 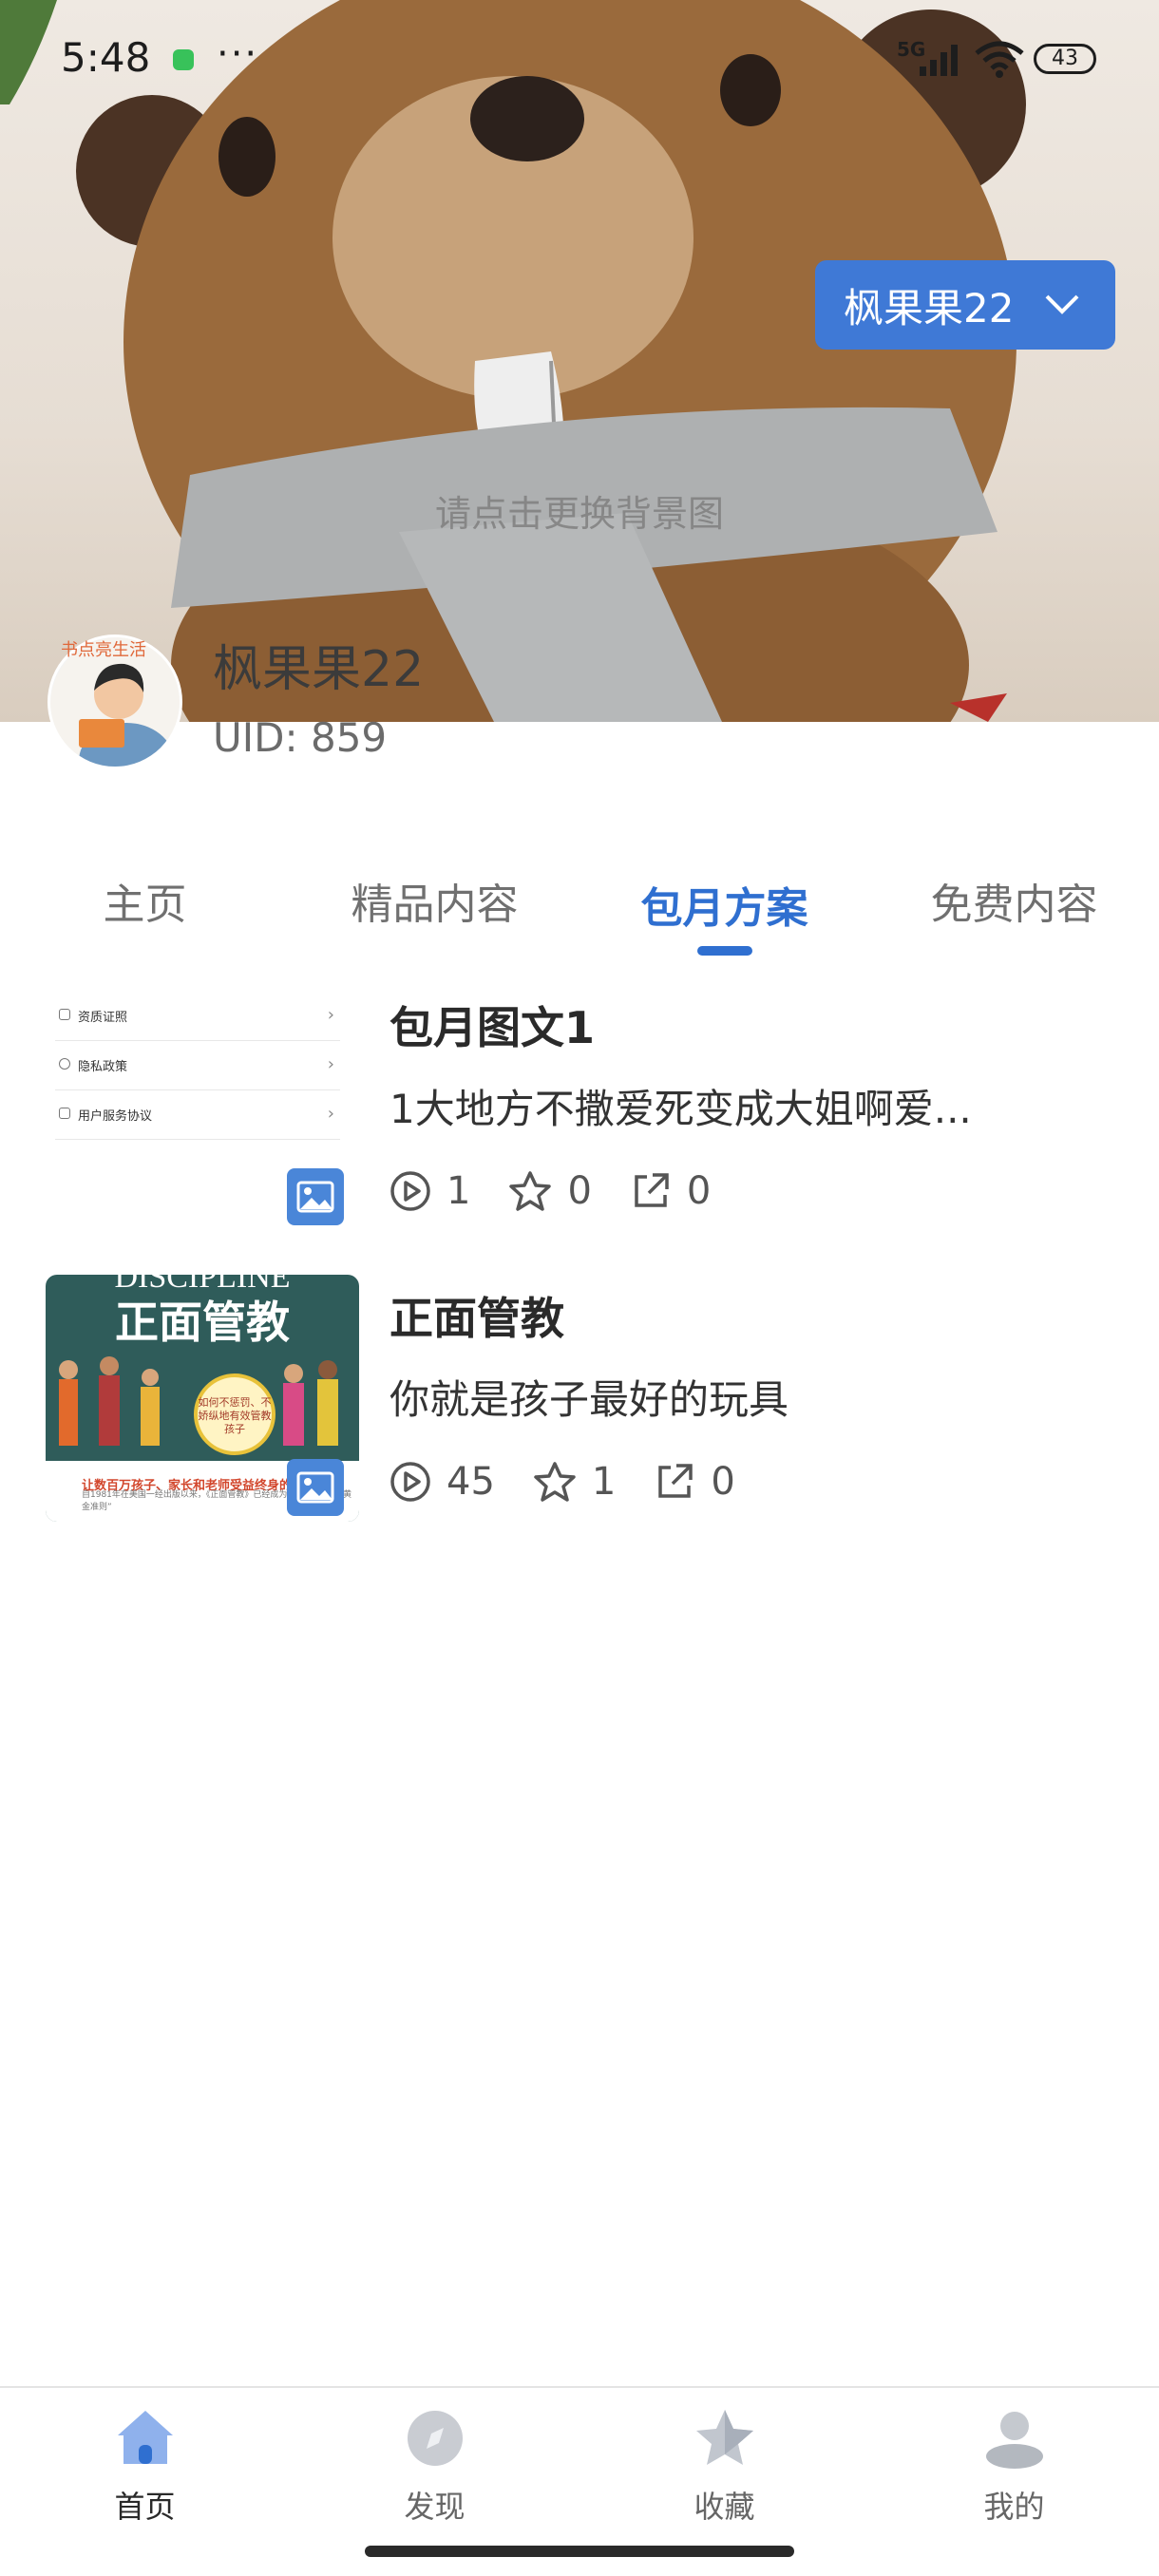 What do you see at coordinates (300, 737) in the screenshot?
I see `profile-uid: UID: 859` at bounding box center [300, 737].